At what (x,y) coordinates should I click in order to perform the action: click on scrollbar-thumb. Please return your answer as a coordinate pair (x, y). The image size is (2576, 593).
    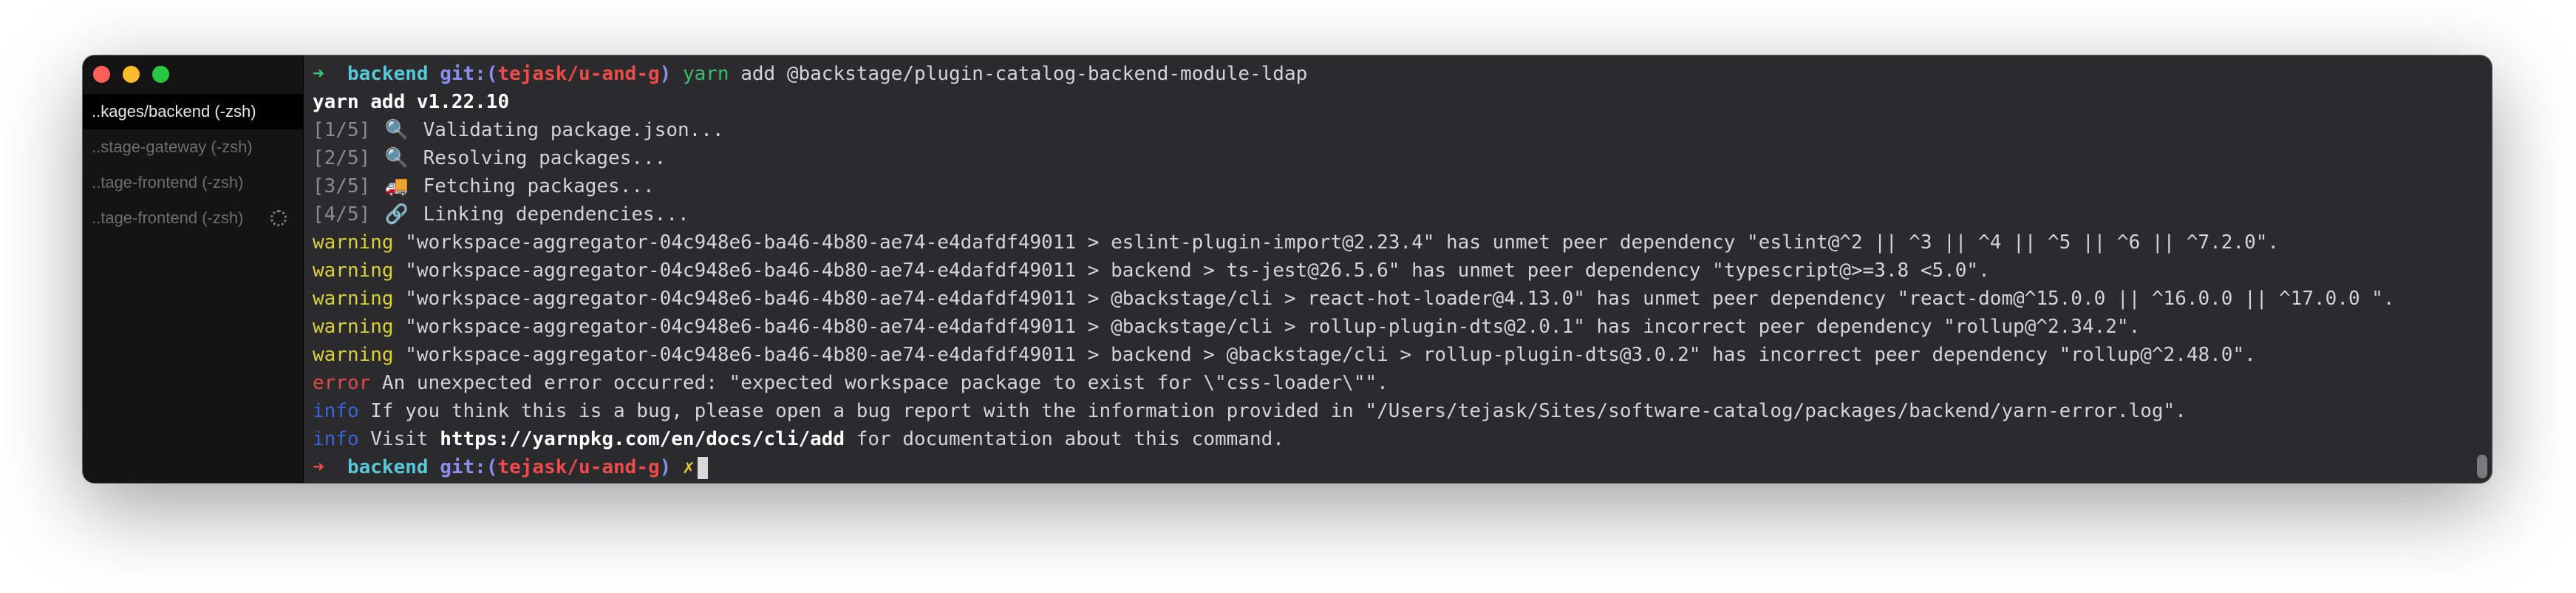
    Looking at the image, I should click on (2482, 466).